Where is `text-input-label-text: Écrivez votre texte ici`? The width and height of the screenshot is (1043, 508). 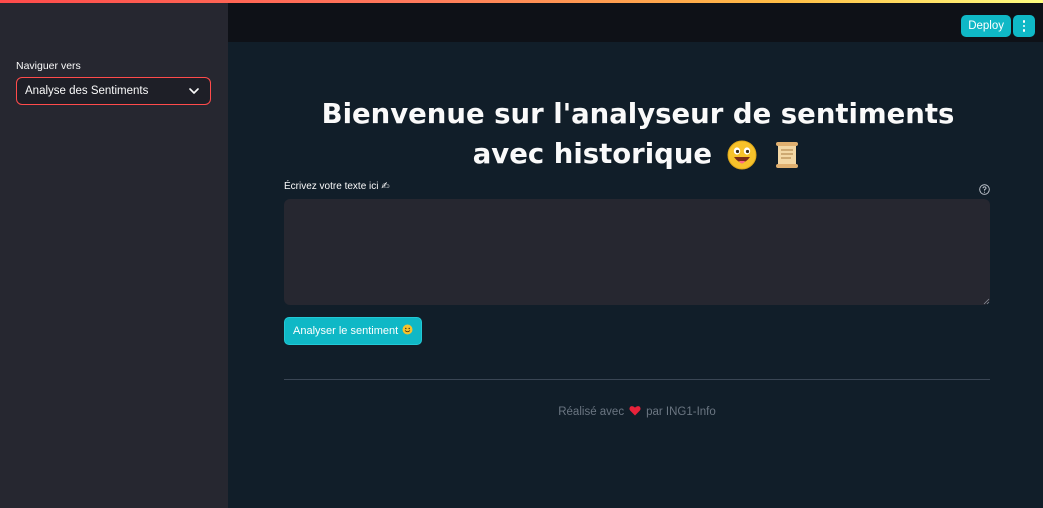
text-input-label-text: Écrivez votre texte ici is located at coordinates (331, 186).